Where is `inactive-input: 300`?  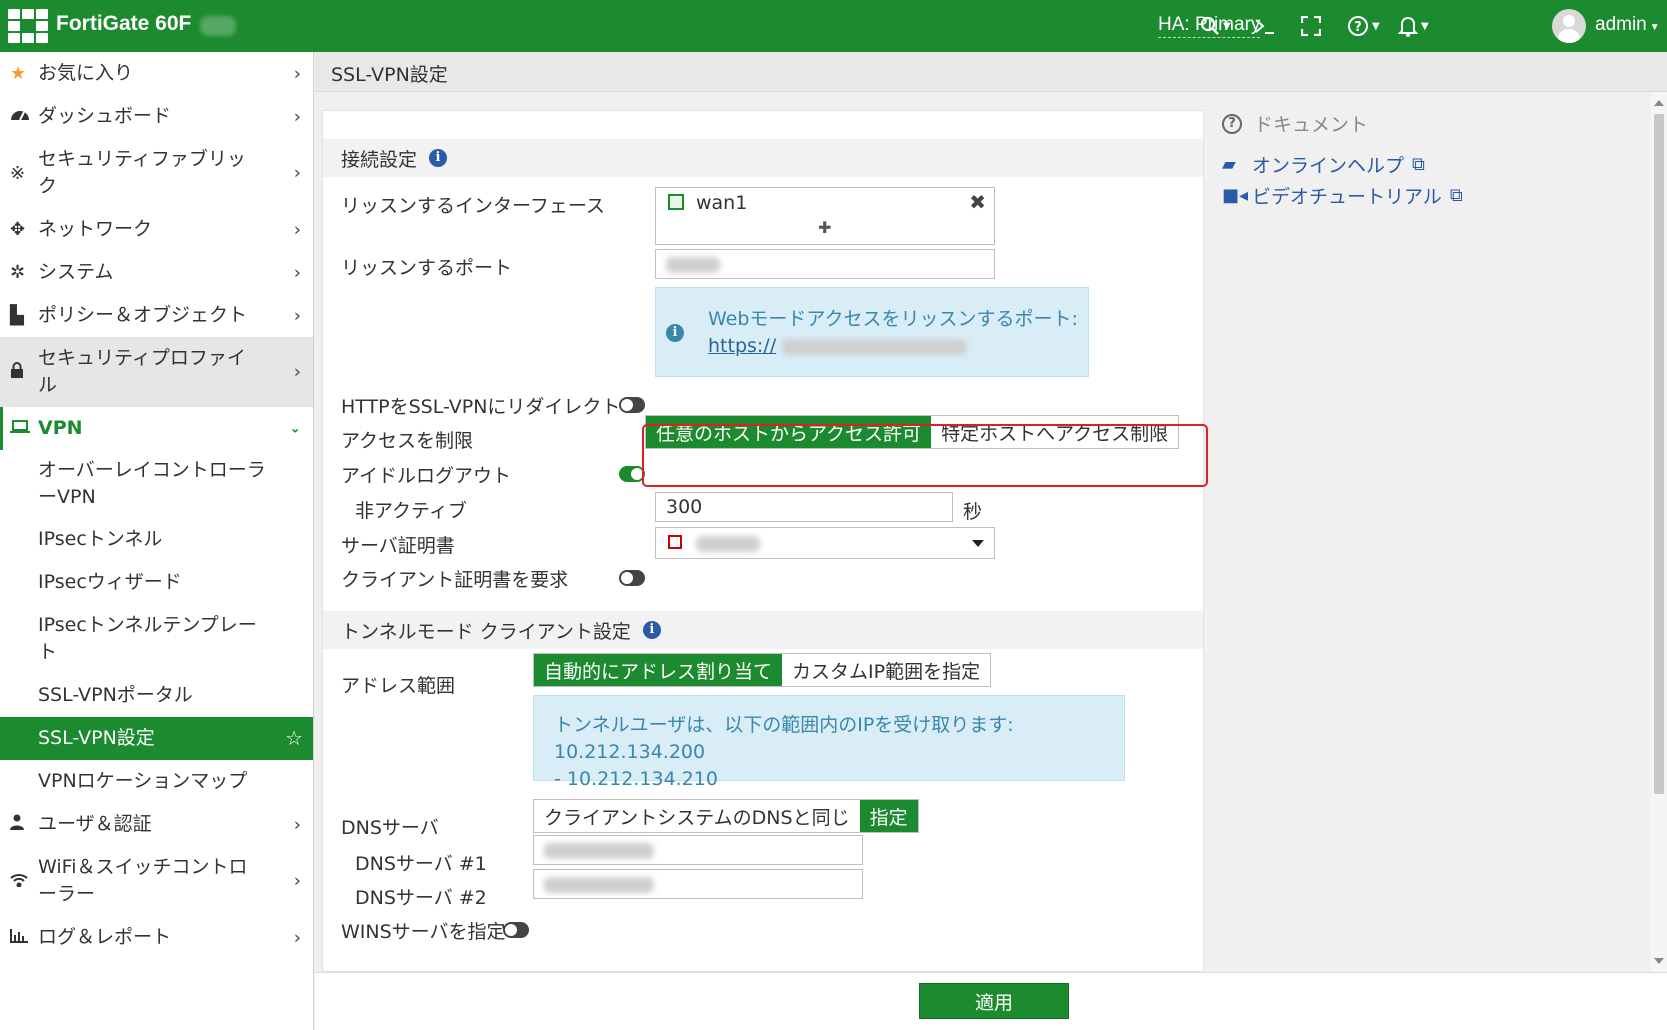
inactive-input: 300 is located at coordinates (804, 507).